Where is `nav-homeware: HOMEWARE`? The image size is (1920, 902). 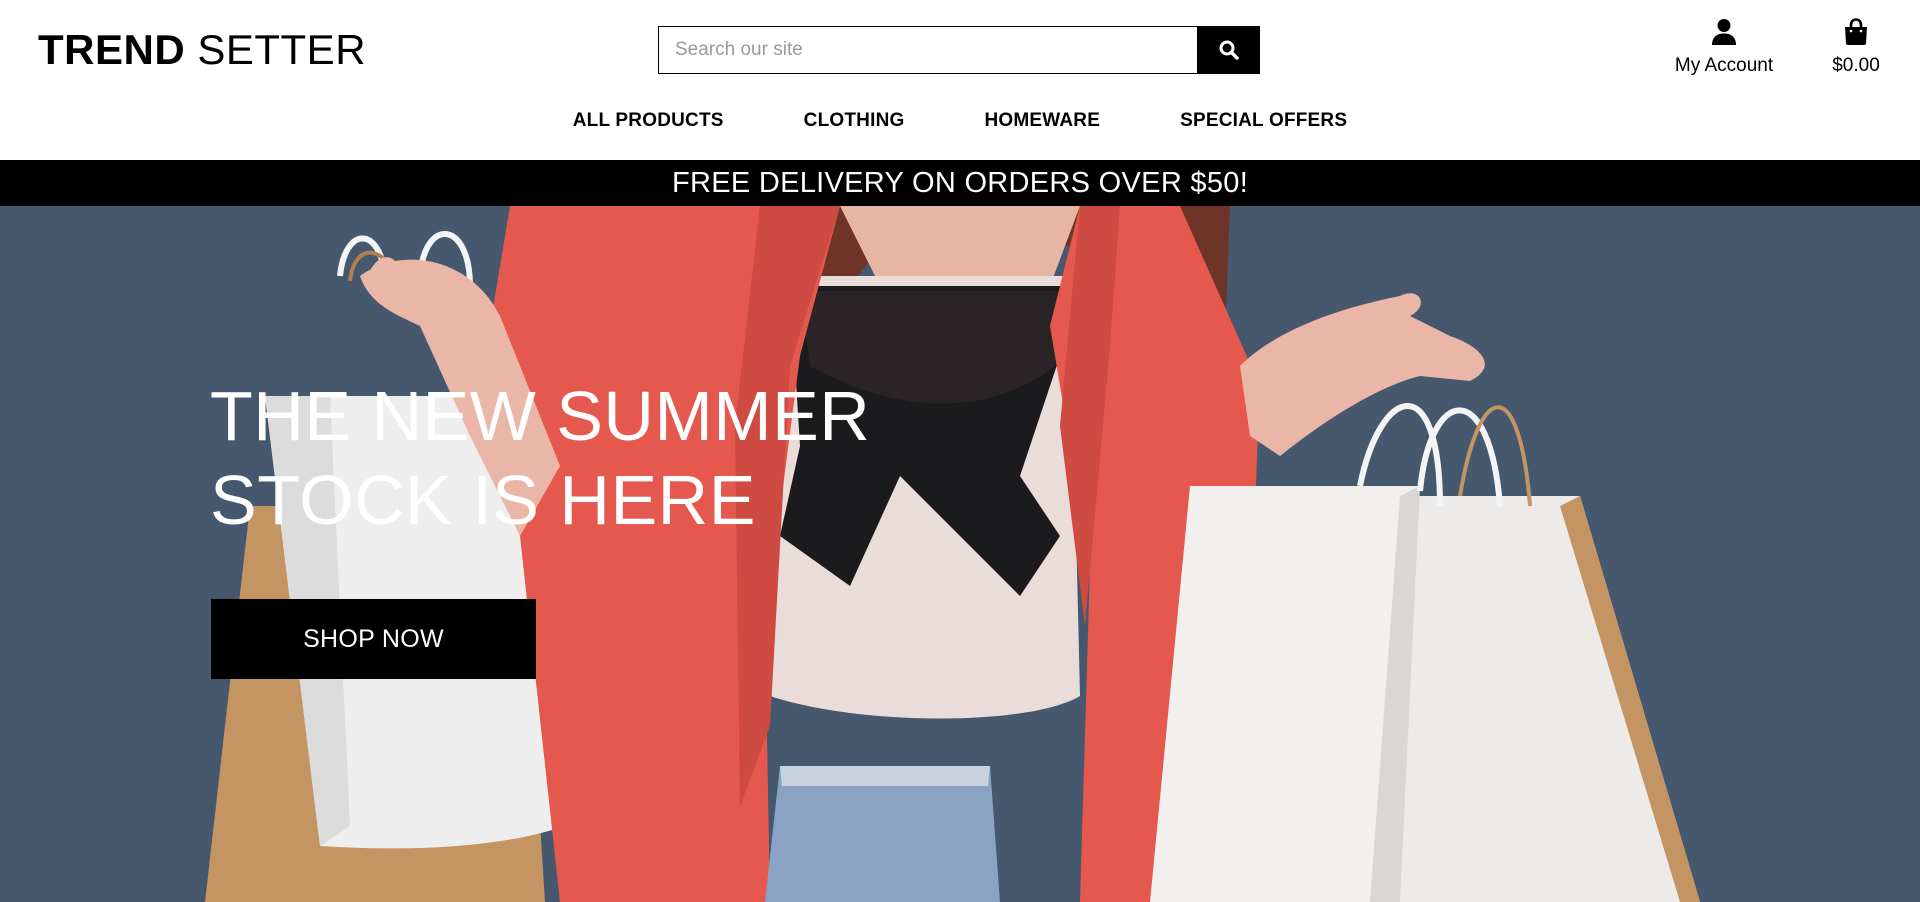 nav-homeware: HOMEWARE is located at coordinates (1042, 121).